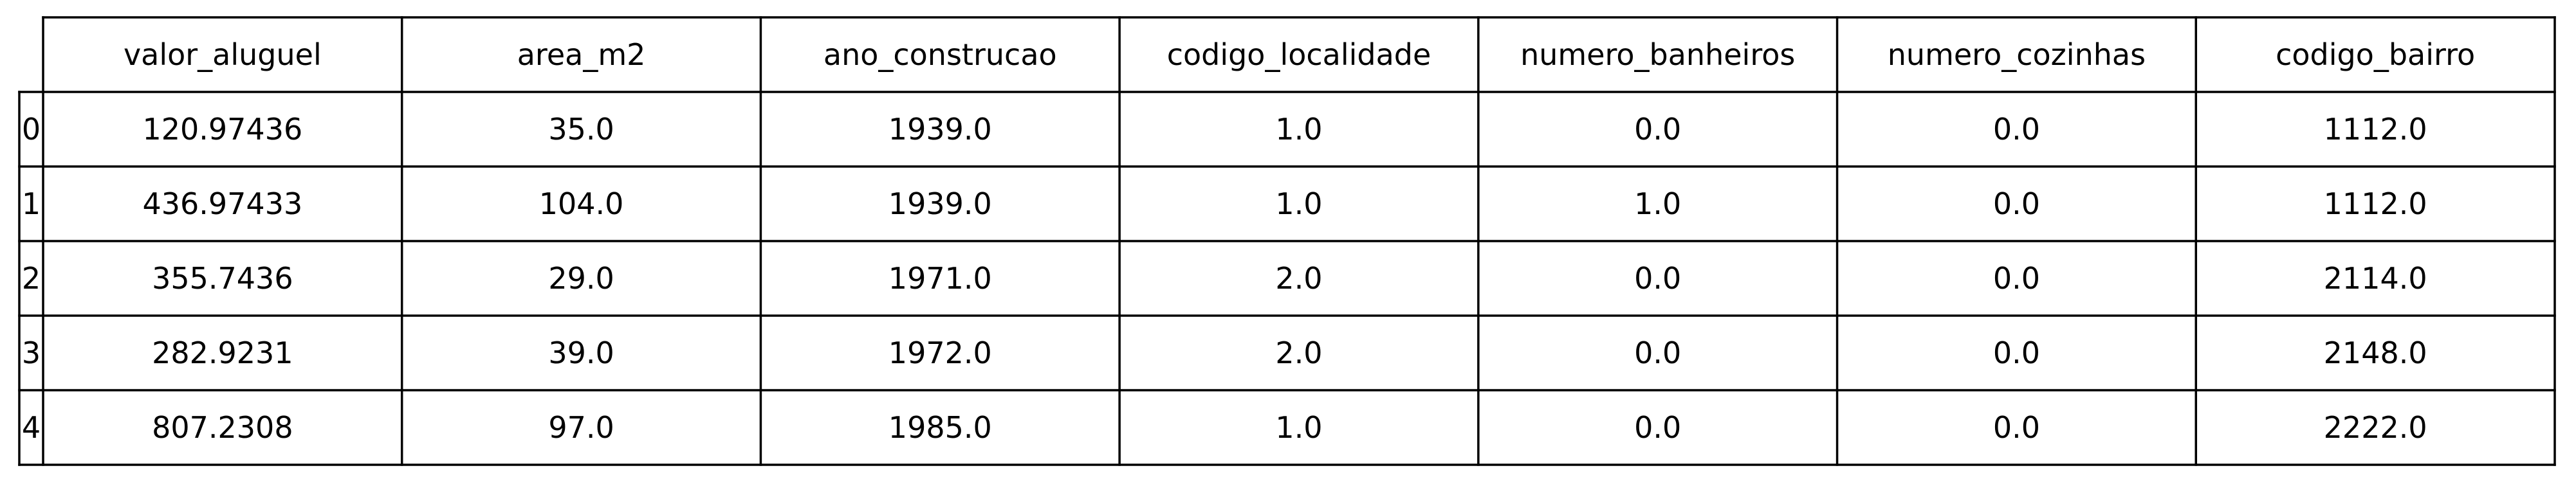 The width and height of the screenshot is (2576, 477). What do you see at coordinates (31, 428) in the screenshot?
I see `row-index-label: 4` at bounding box center [31, 428].